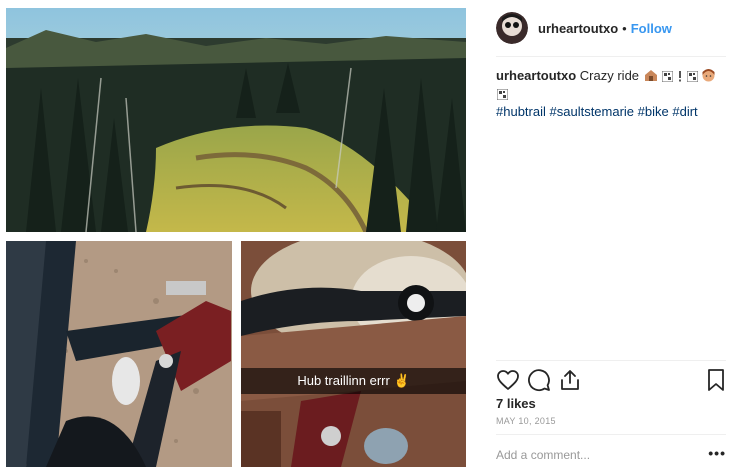 This screenshot has width=740, height=472. I want to click on comment-box: •••, so click(612, 455).